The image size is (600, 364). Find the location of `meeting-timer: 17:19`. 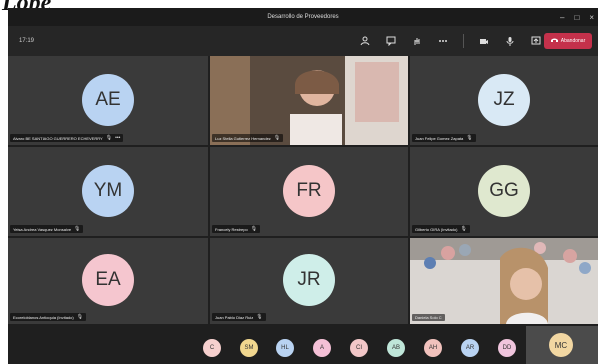

meeting-timer: 17:19 is located at coordinates (27, 41).